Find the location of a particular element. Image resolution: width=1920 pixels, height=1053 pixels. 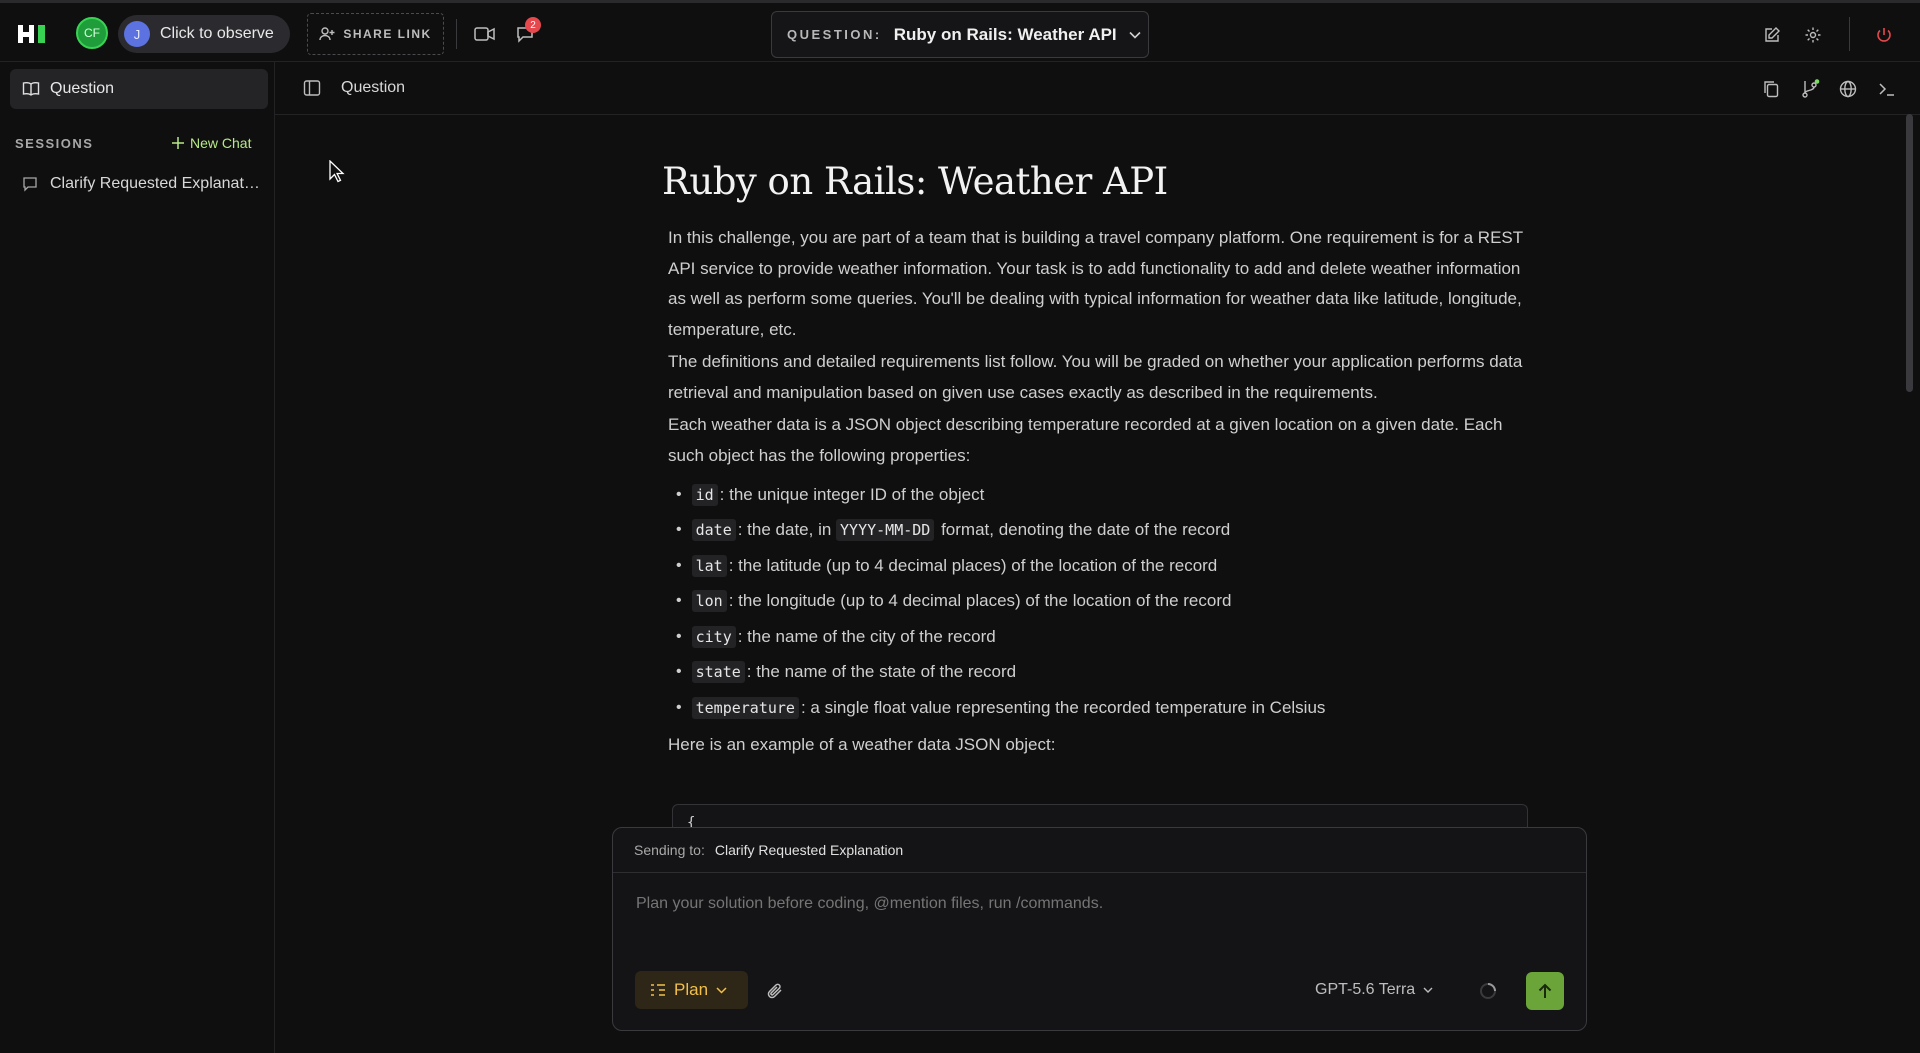

model-label: GPT-5.6 Terra is located at coordinates (1365, 989).